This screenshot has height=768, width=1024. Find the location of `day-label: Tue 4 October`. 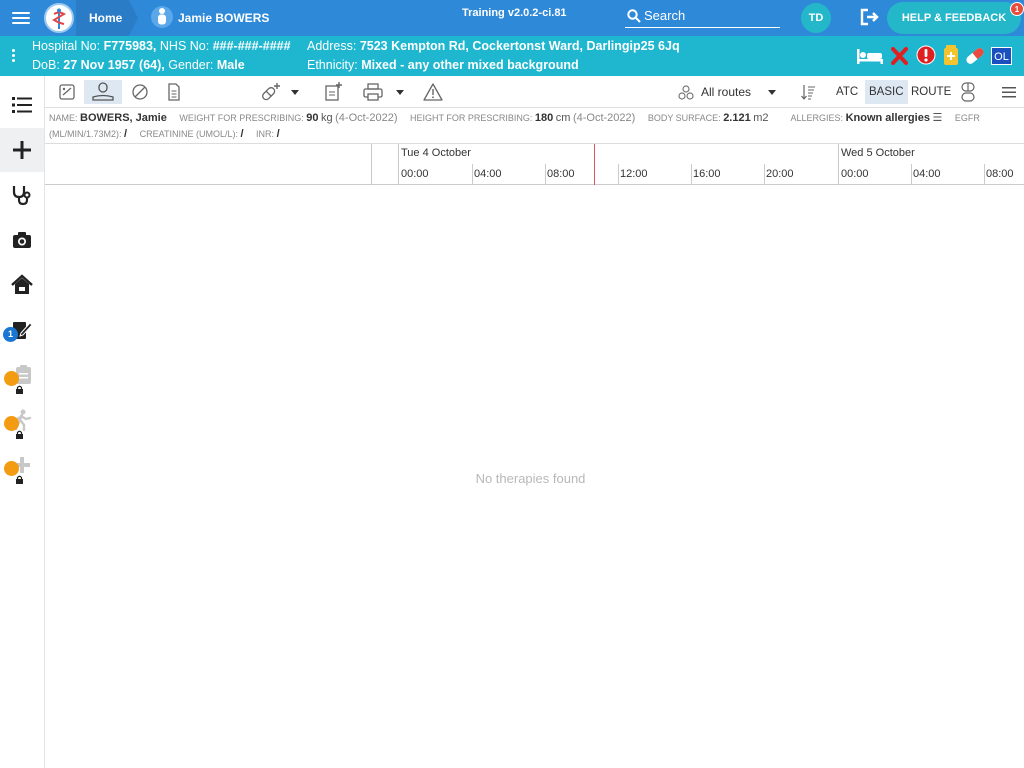

day-label: Tue 4 October is located at coordinates (436, 153).